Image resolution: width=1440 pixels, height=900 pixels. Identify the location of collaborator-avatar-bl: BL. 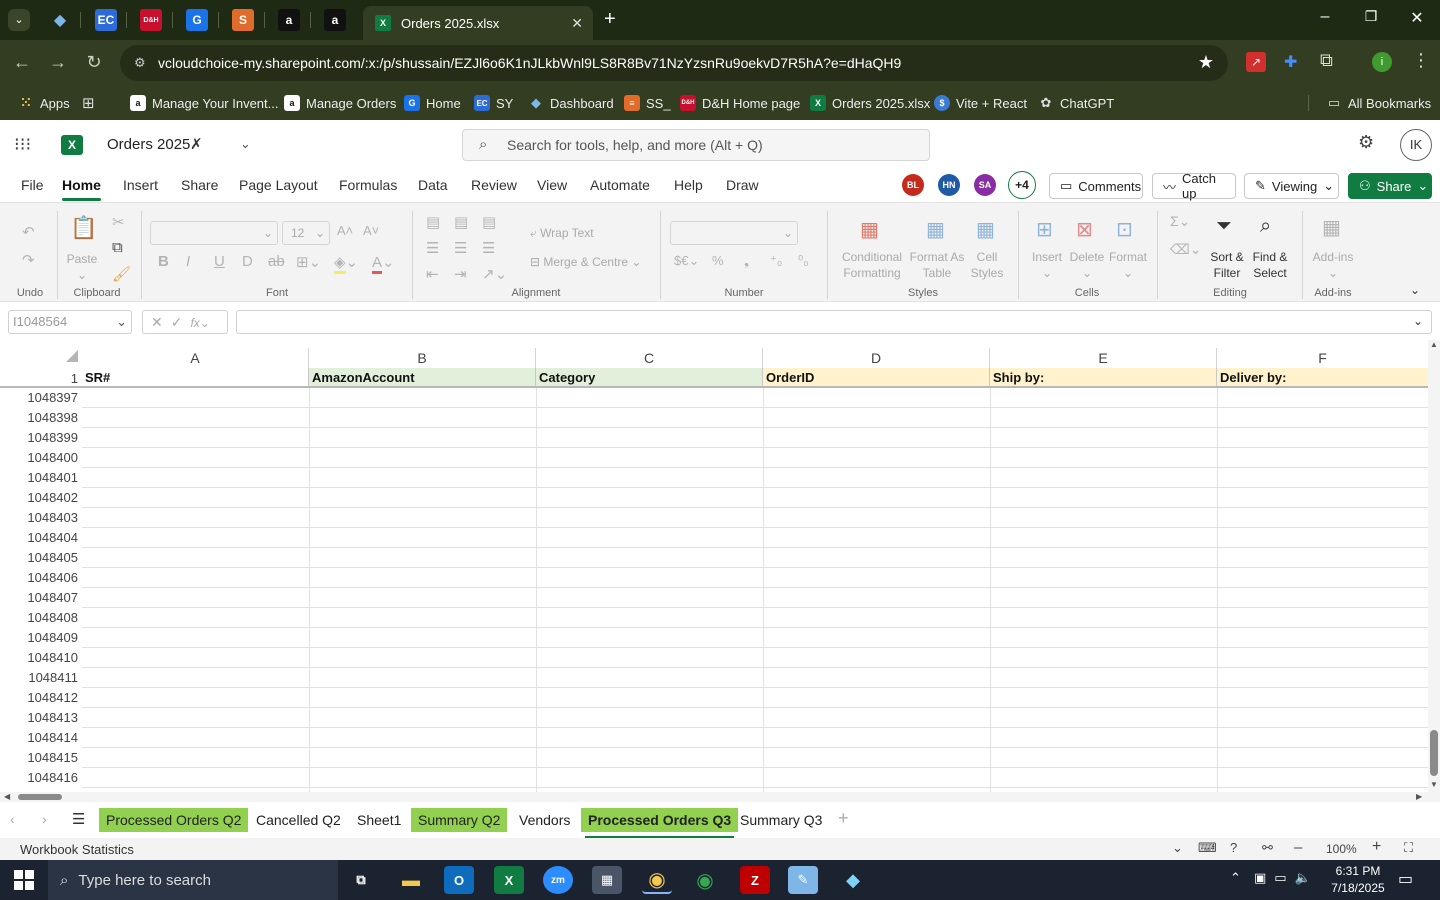
(913, 185).